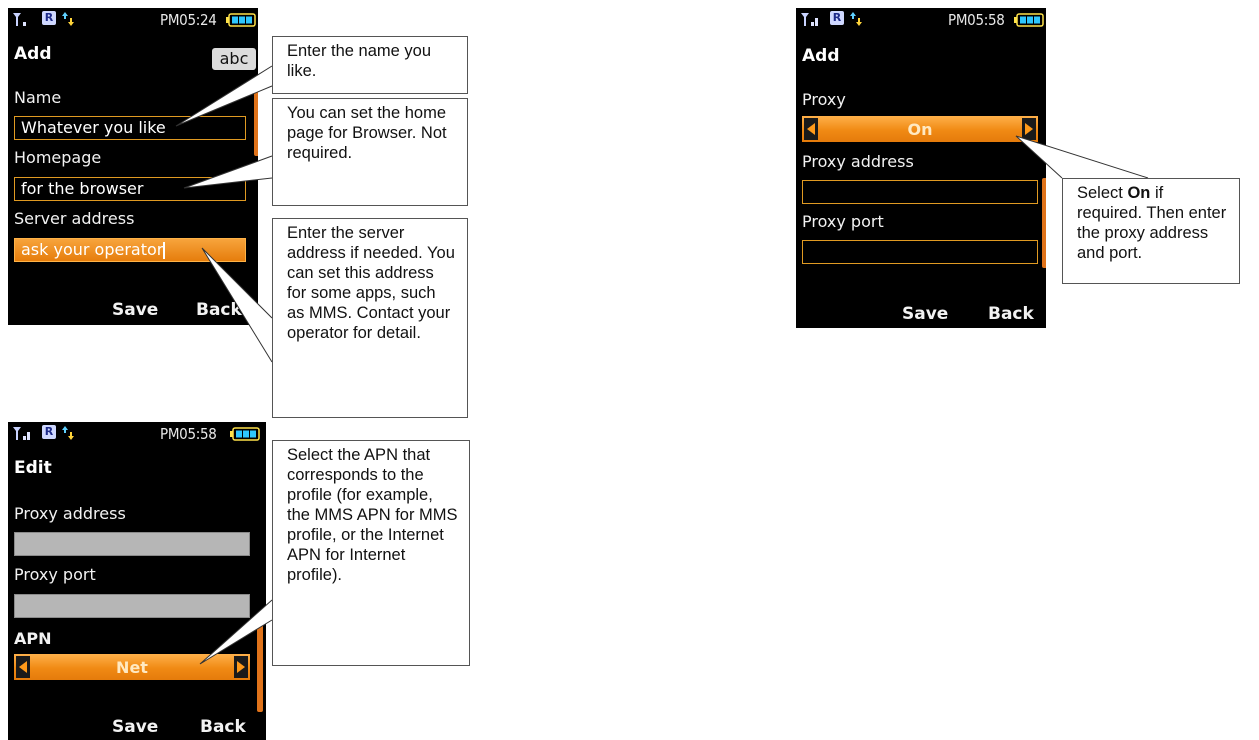 The width and height of the screenshot is (1259, 740). What do you see at coordinates (1100, 193) in the screenshot?
I see `proxy-callout-prefix: Select` at bounding box center [1100, 193].